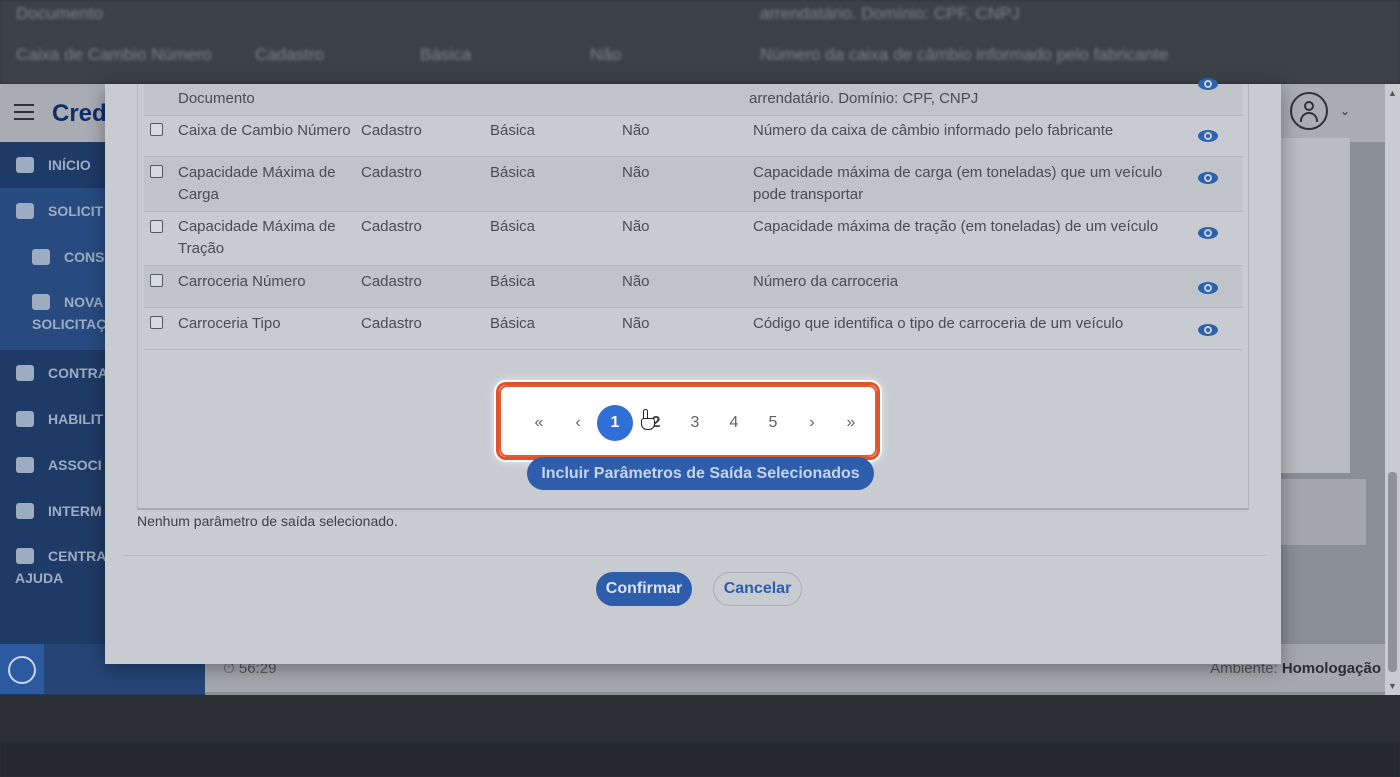 The width and height of the screenshot is (1400, 777). What do you see at coordinates (25, 556) in the screenshot?
I see `question-icon` at bounding box center [25, 556].